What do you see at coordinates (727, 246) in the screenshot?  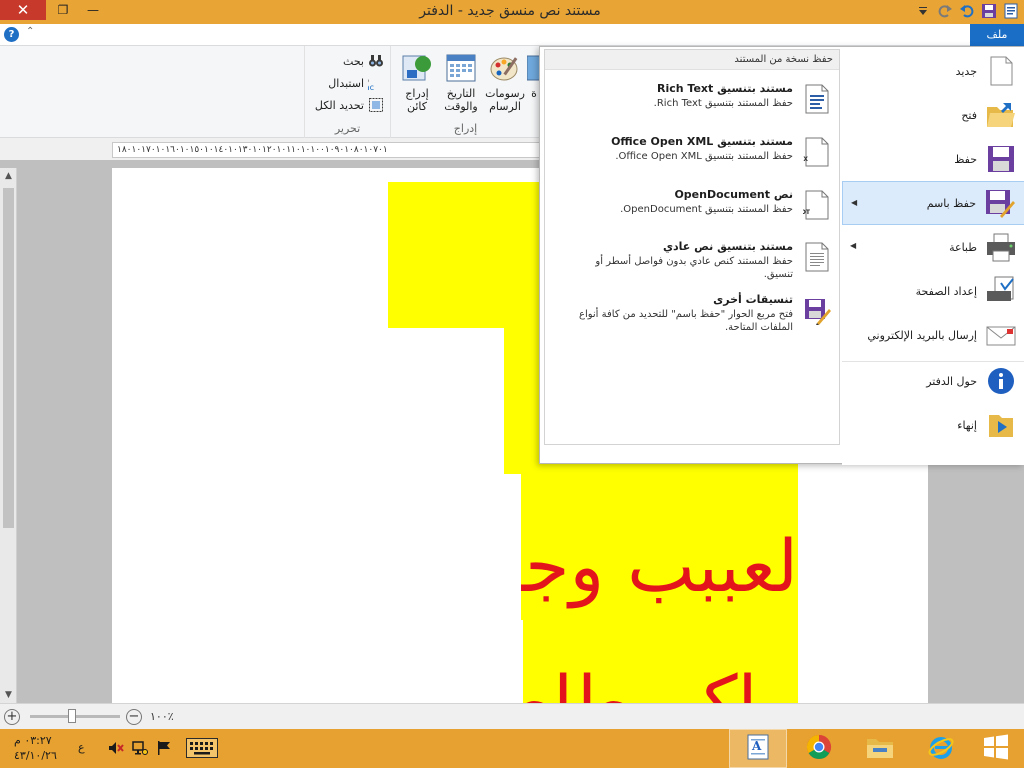 I see `save-txt-title: مستند بتنسيق نص عادي` at bounding box center [727, 246].